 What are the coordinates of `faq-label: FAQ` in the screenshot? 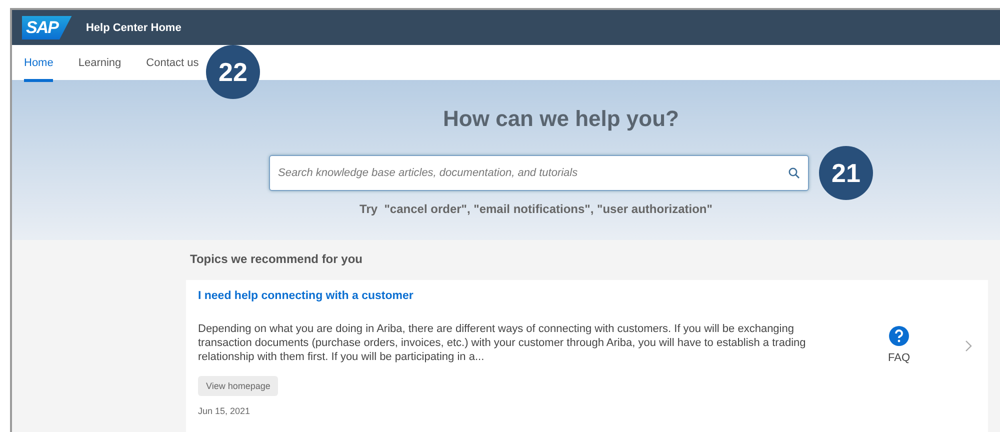 It's located at (899, 358).